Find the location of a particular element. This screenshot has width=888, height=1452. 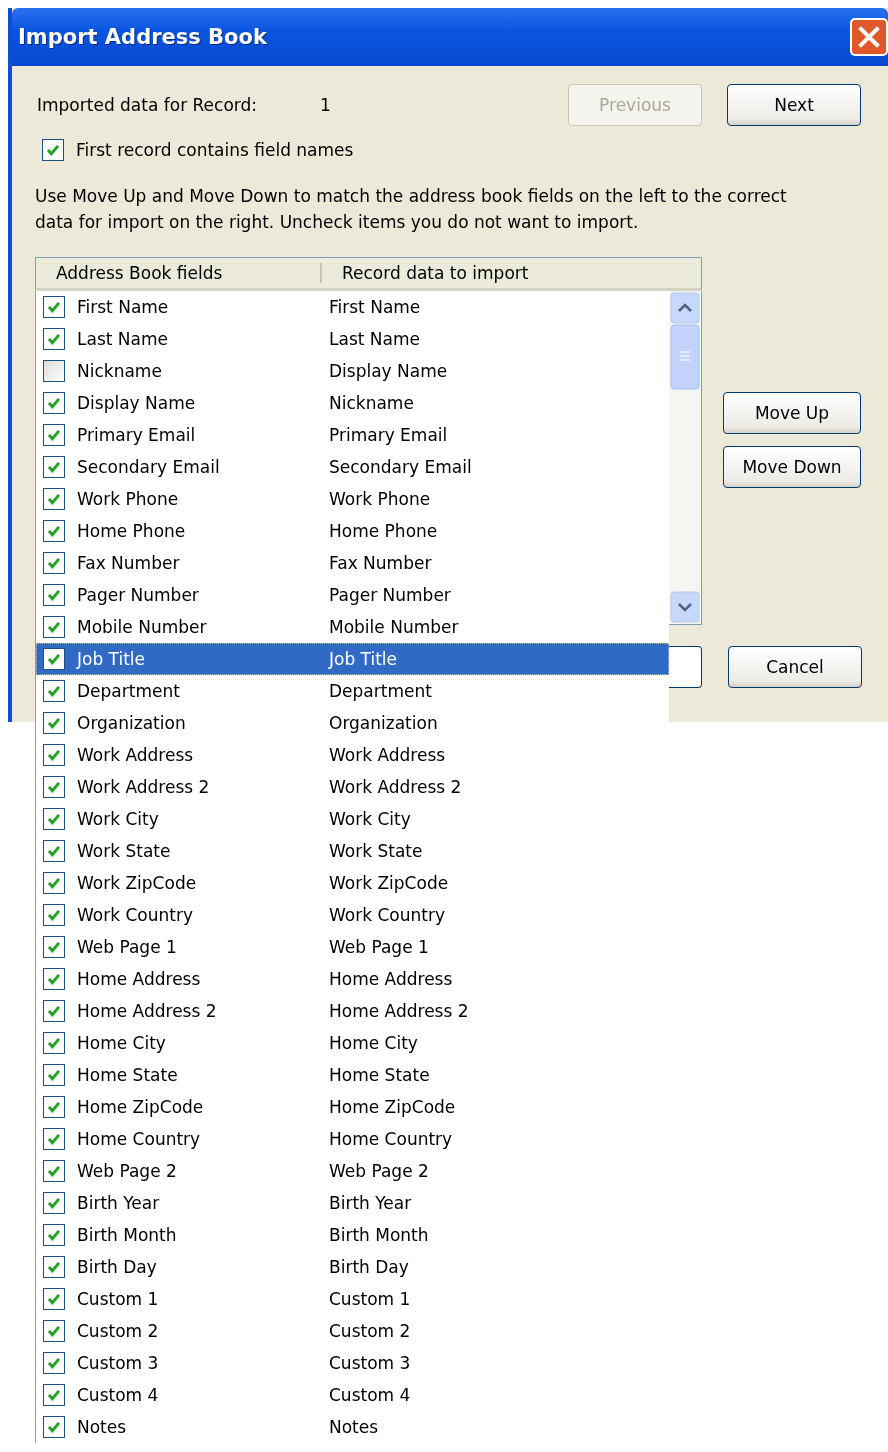

record-value: First Name is located at coordinates (375, 307).